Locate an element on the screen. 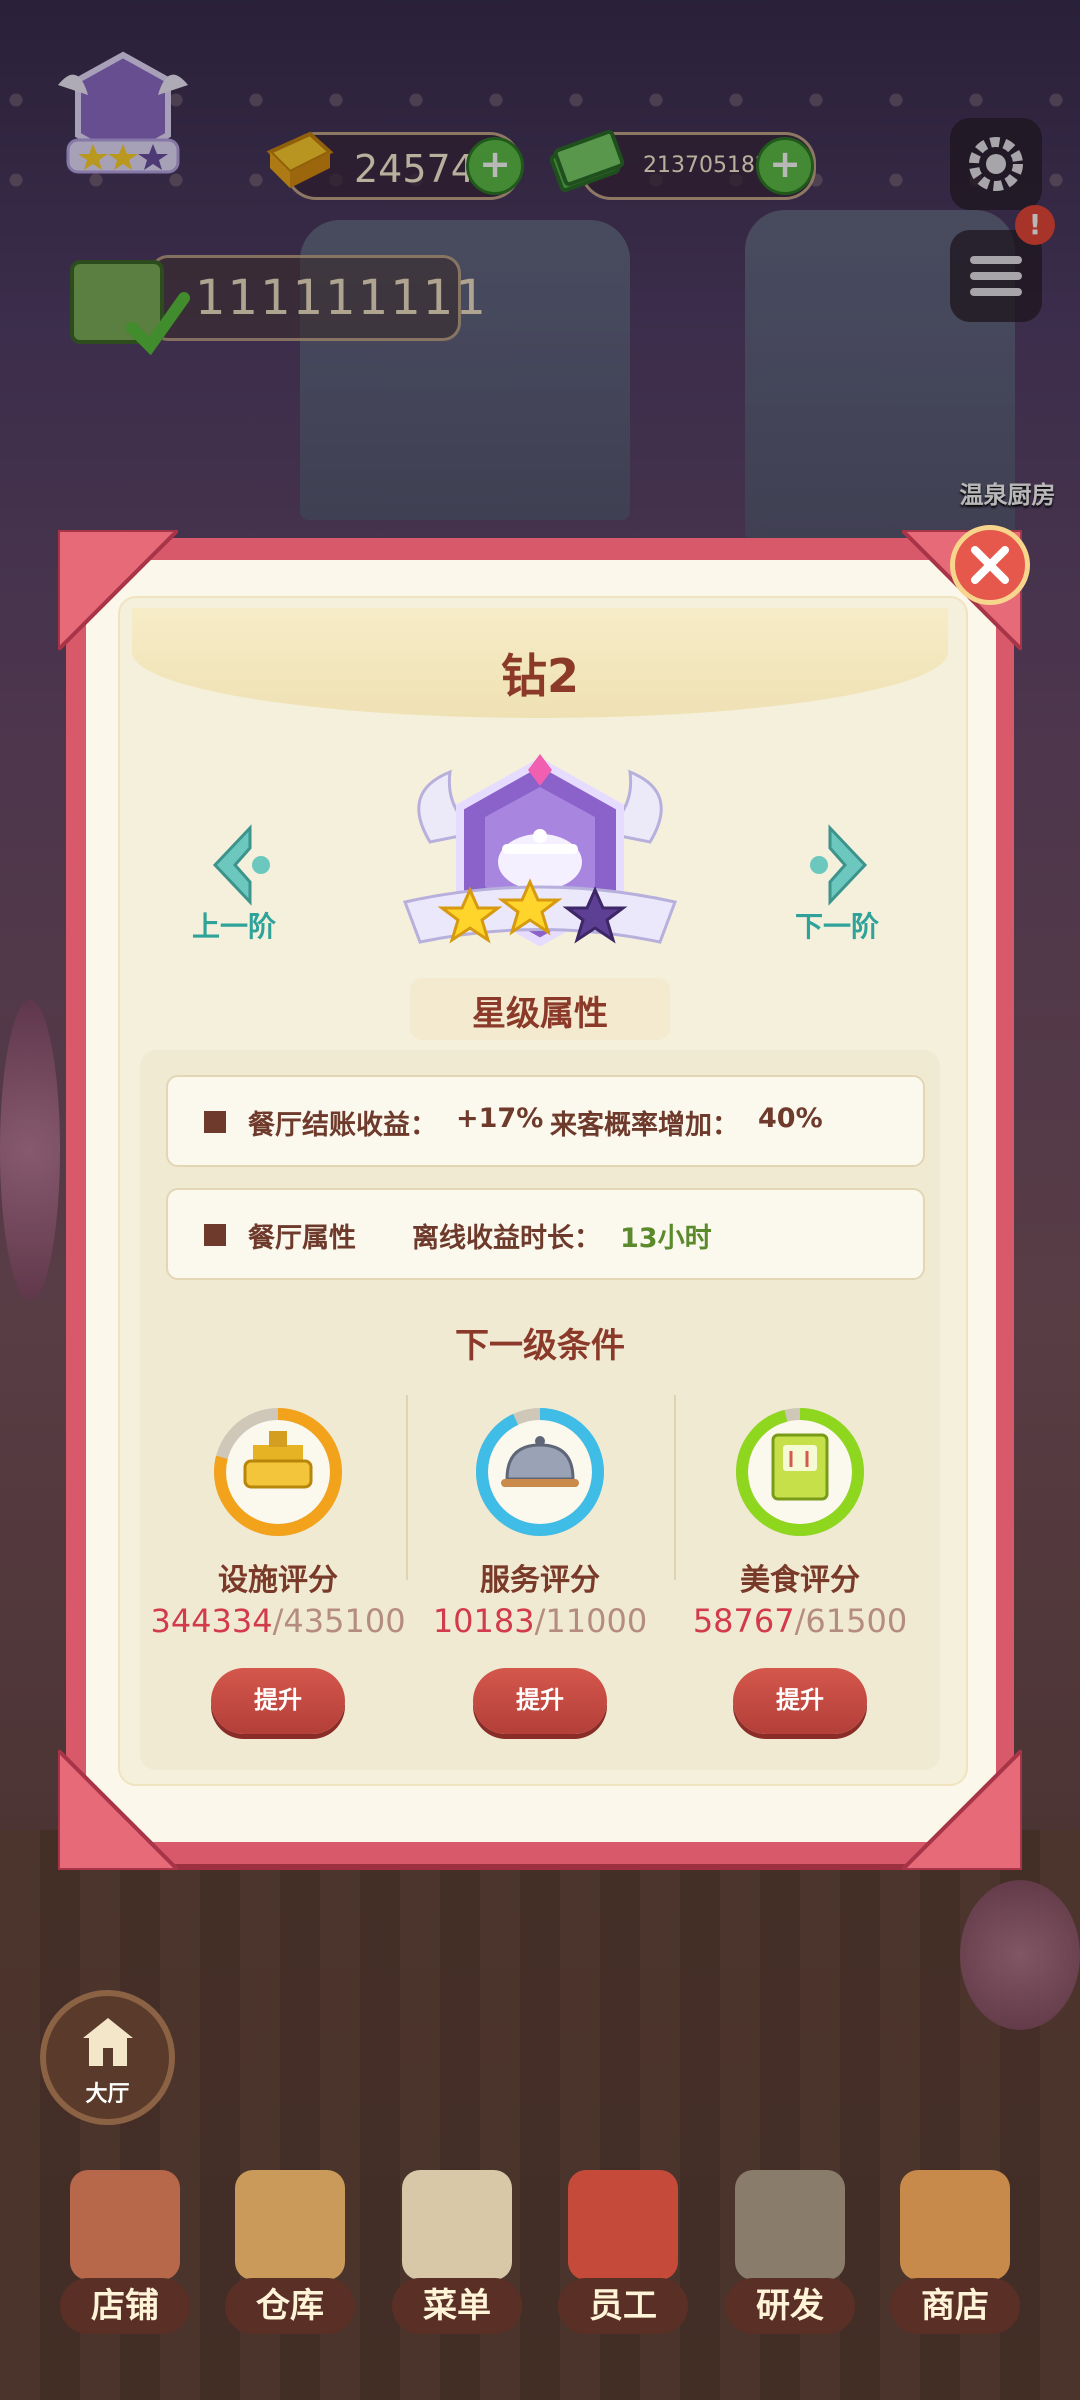  score-progress-value: 58767/61500 is located at coordinates (800, 1621).